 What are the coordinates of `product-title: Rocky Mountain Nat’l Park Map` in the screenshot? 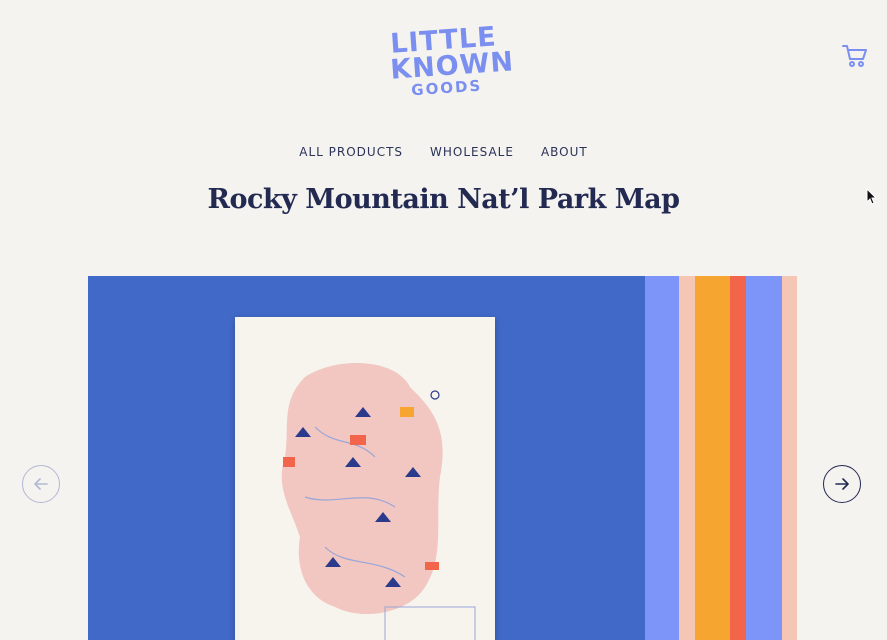 It's located at (443, 199).